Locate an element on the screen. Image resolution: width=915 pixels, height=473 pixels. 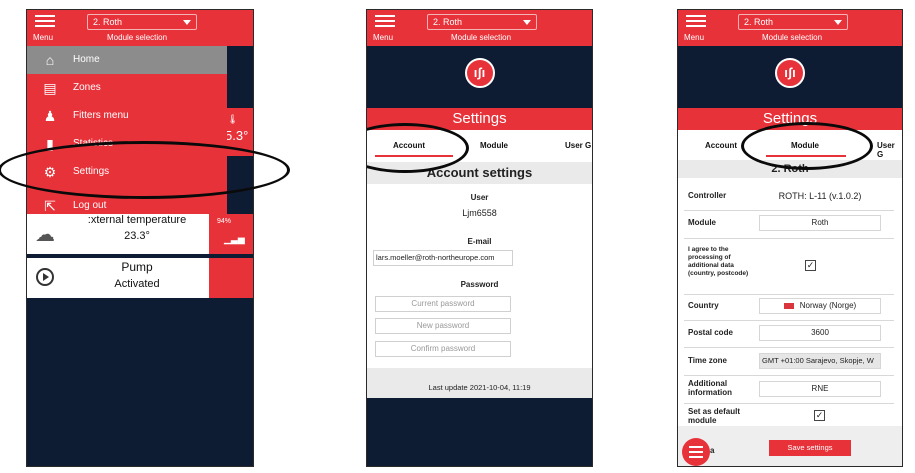
default-module-checkbox: ✓ is located at coordinates (819, 415).